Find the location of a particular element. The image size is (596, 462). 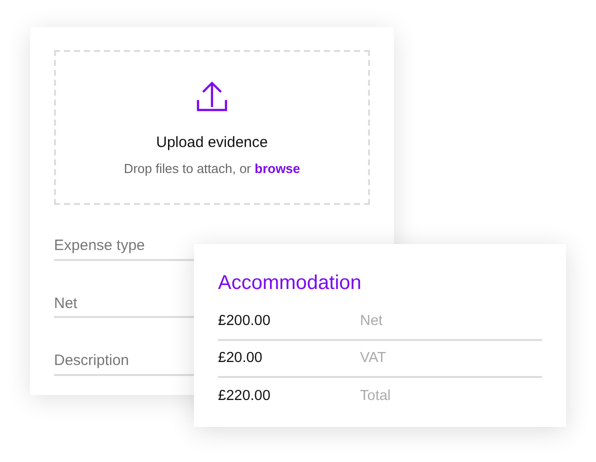

amount-text: £200.00 is located at coordinates (245, 321).